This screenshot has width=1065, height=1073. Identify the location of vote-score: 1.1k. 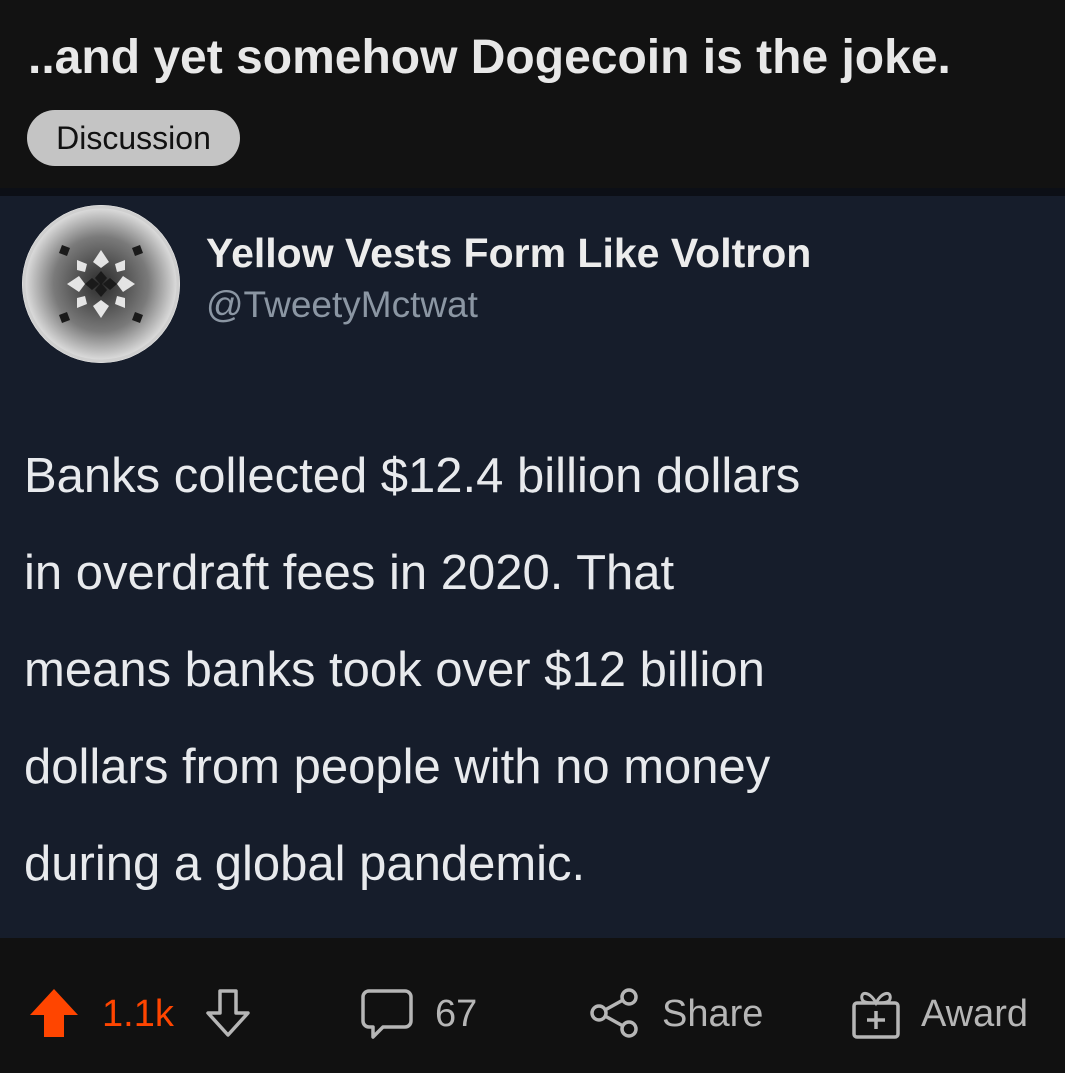
(138, 1014).